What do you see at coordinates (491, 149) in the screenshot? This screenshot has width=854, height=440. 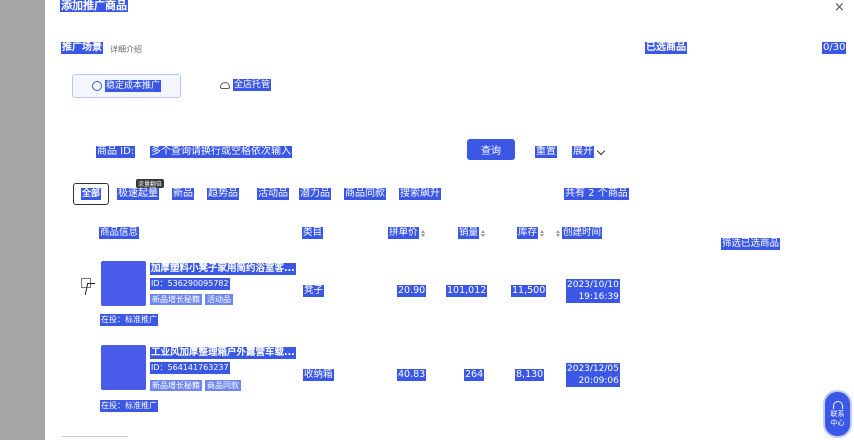 I see `query-button: 查询` at bounding box center [491, 149].